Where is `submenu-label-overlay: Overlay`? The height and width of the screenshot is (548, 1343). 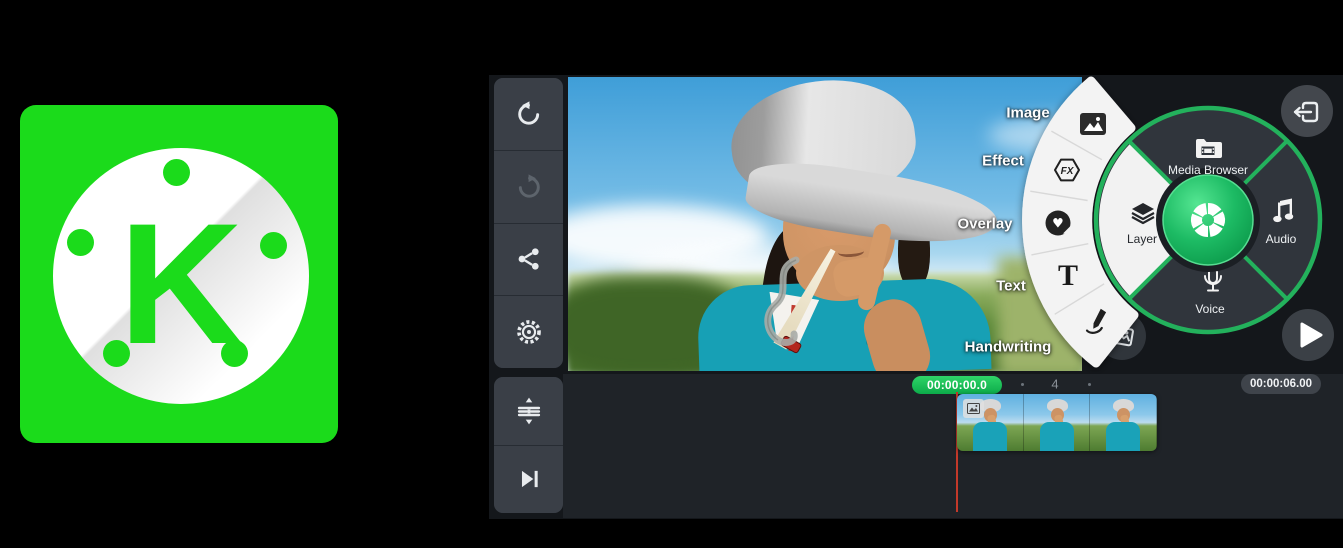 submenu-label-overlay: Overlay is located at coordinates (984, 224).